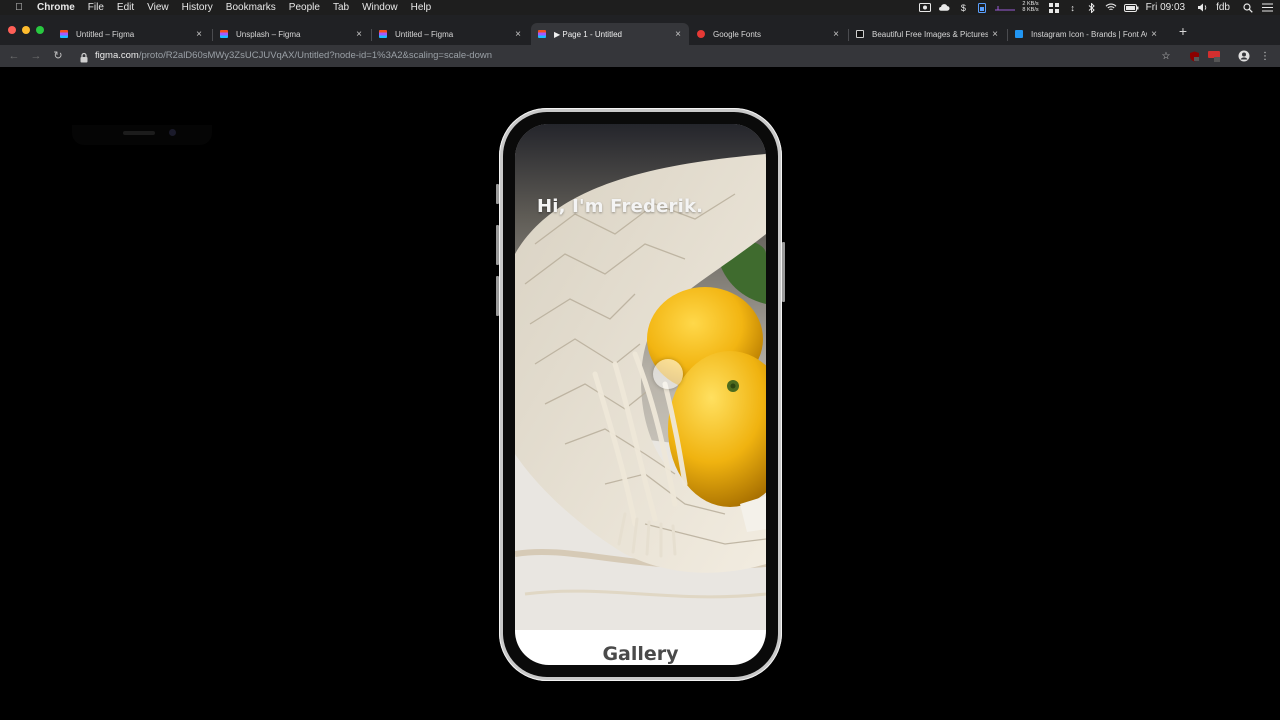 This screenshot has width=1280, height=720. Describe the element at coordinates (497, 245) in the screenshot. I see `volume-up-button` at that location.